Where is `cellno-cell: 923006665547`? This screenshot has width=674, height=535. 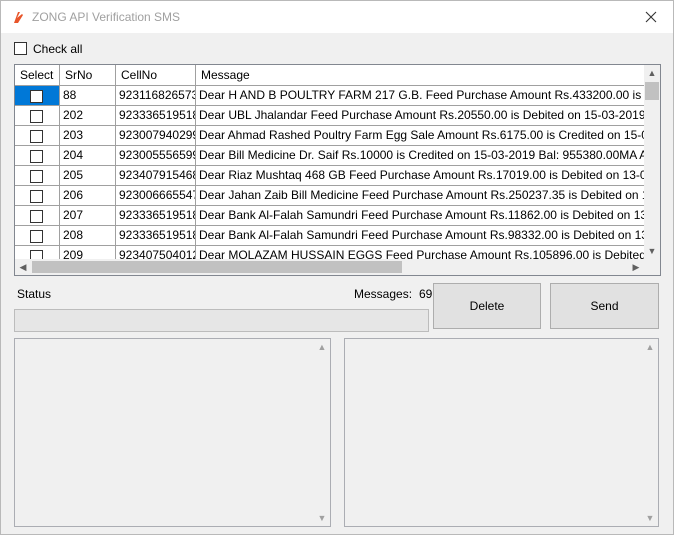 cellno-cell: 923006665547 is located at coordinates (156, 196).